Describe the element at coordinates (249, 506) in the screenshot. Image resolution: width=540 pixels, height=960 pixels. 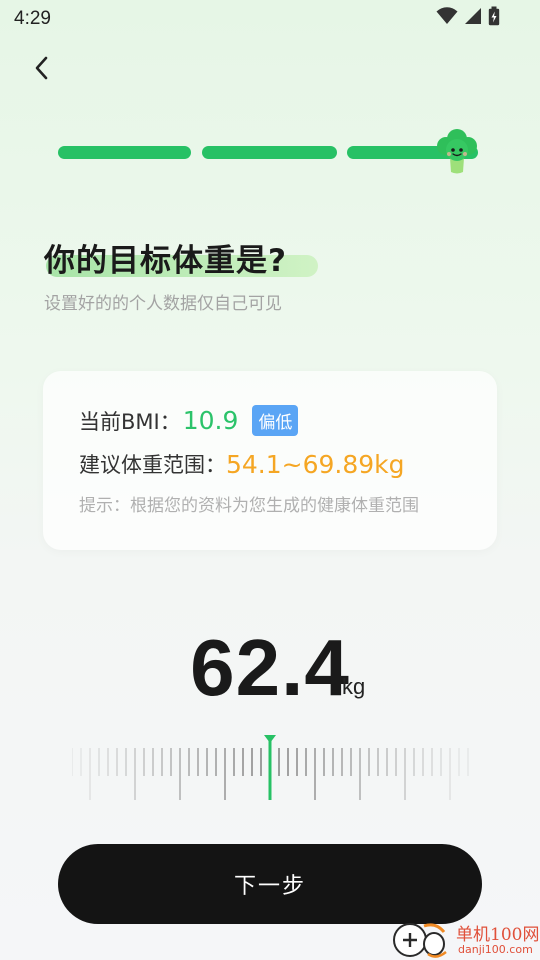
I see `weight-range-tip: 提示：根据您的资料为您生成的健康体重范围` at that location.